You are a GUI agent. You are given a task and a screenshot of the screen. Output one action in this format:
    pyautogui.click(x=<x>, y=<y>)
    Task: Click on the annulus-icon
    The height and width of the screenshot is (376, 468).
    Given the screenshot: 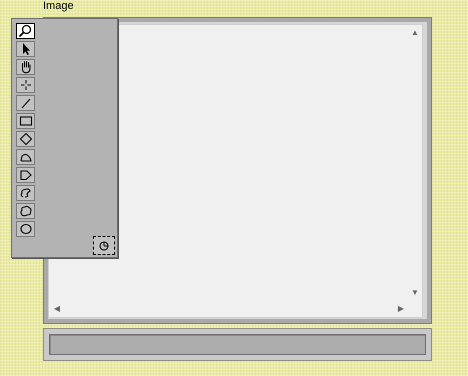 What is the action you would take?
    pyautogui.click(x=25, y=157)
    